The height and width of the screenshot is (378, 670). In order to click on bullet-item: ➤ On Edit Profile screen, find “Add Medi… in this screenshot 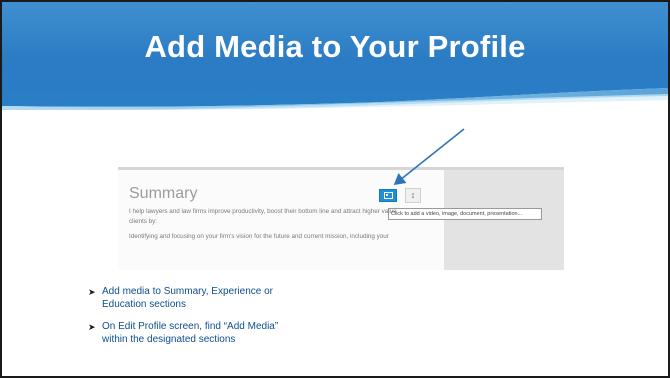, I will do `click(183, 333)`.